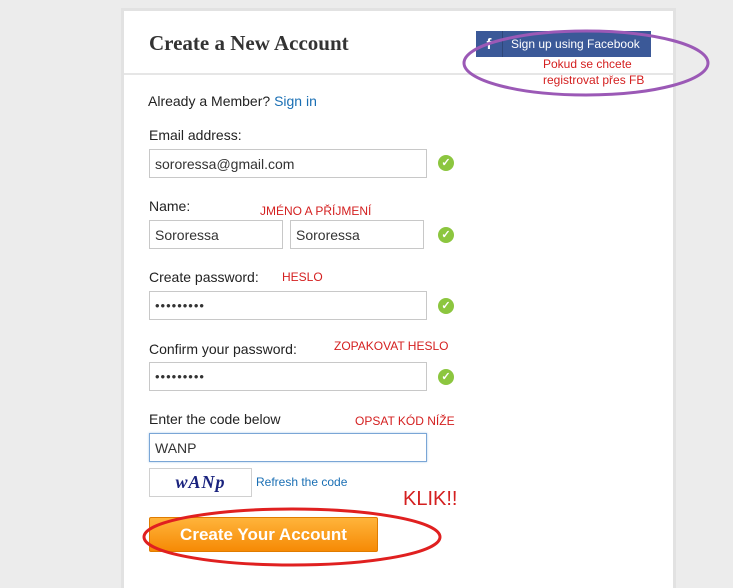 This screenshot has height=588, width=733. Describe the element at coordinates (593, 72) in the screenshot. I see `facebook-annotation: Pokud se chcete registrovat přes FB` at that location.